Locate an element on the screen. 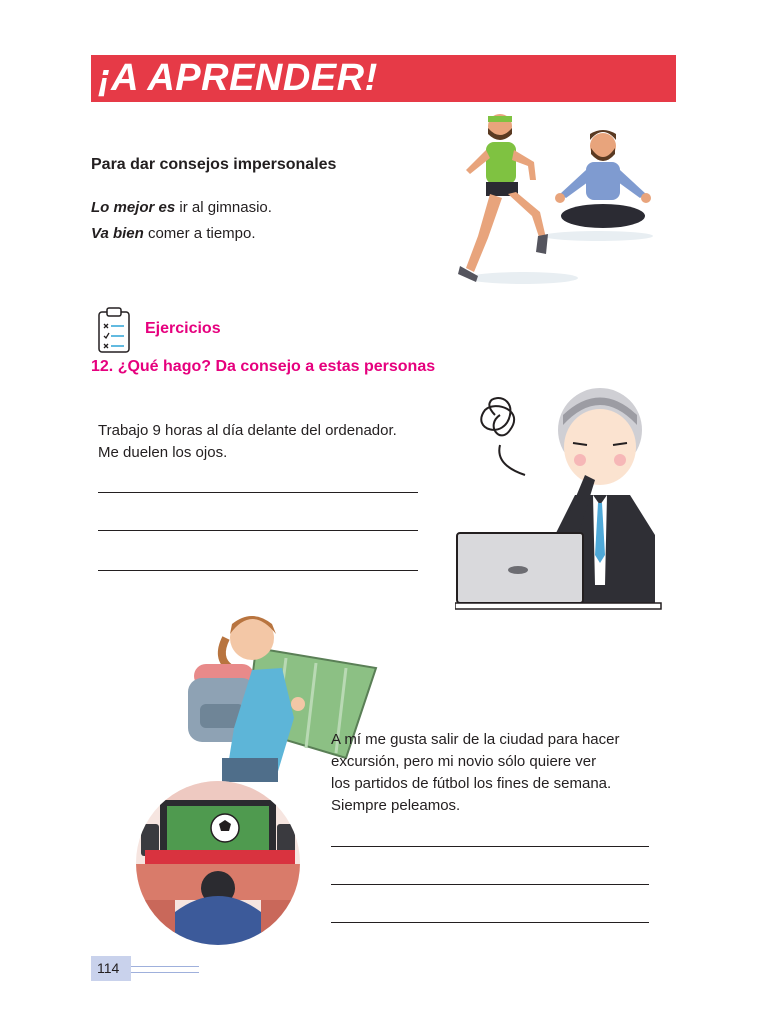 This screenshot has height=1024, width=767. prompt-line: Me duelen los ojos. is located at coordinates (163, 452).